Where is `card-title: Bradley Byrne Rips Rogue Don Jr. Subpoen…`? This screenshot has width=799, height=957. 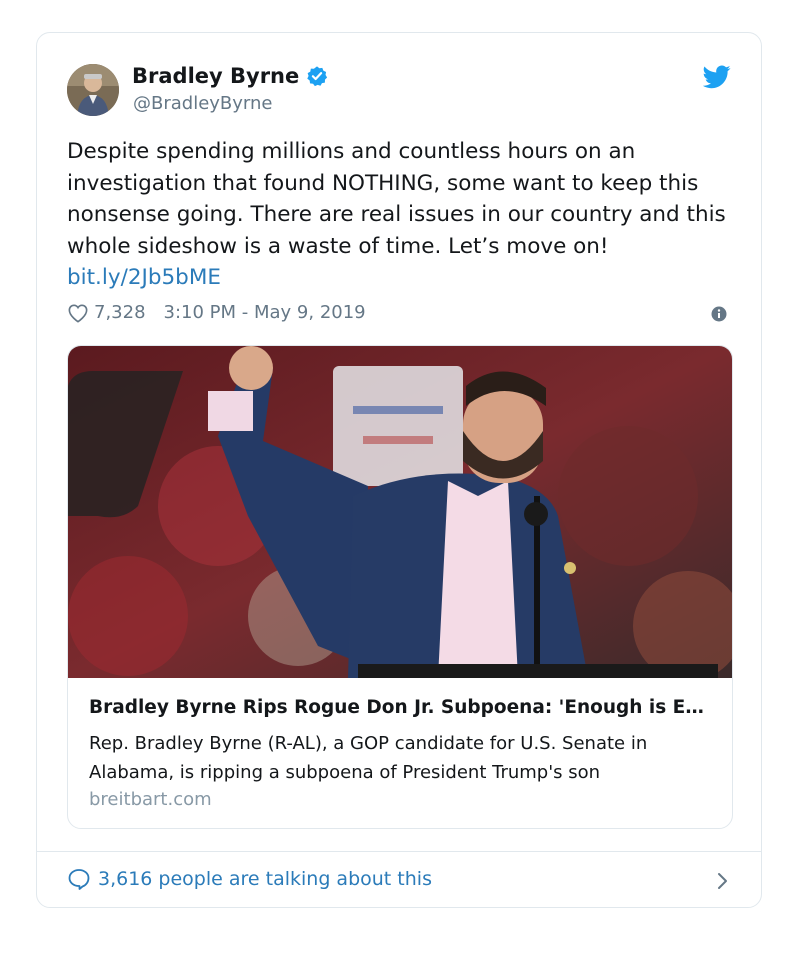 card-title: Bradley Byrne Rips Rogue Don Jr. Subpoen… is located at coordinates (401, 707).